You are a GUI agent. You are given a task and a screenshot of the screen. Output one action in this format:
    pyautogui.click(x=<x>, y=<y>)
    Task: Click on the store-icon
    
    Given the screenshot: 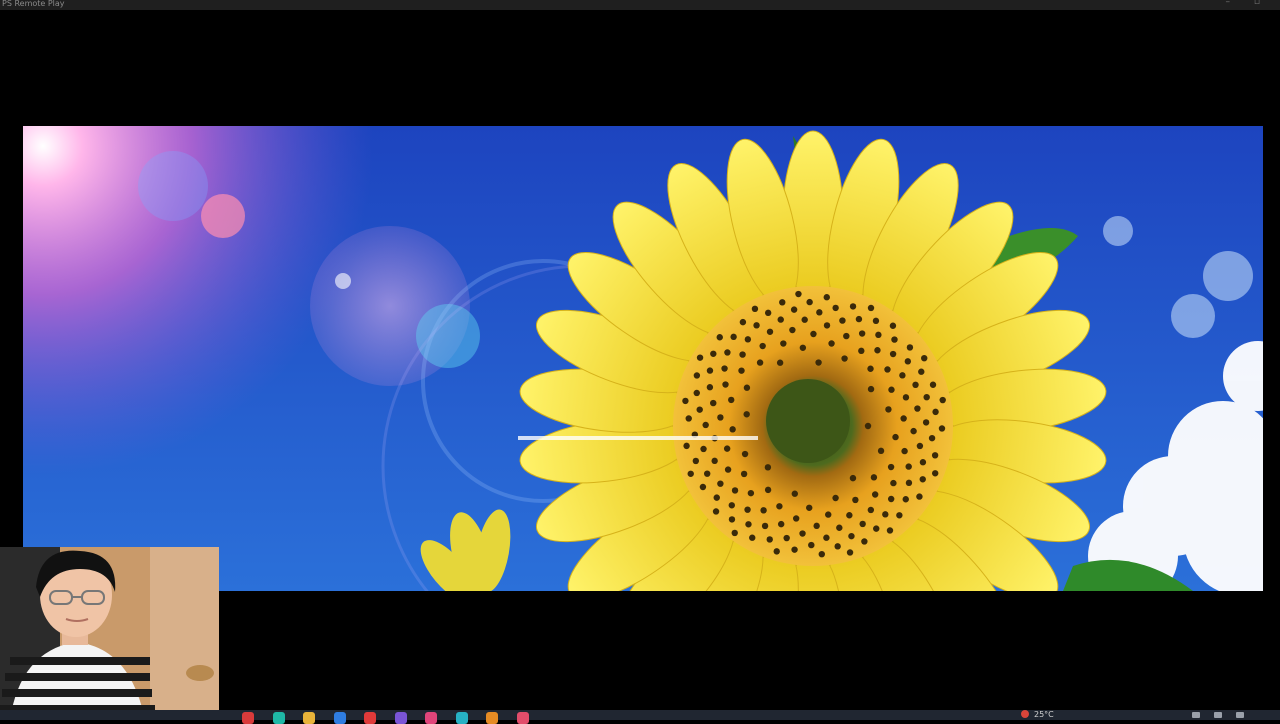 What is the action you would take?
    pyautogui.click(x=339, y=718)
    